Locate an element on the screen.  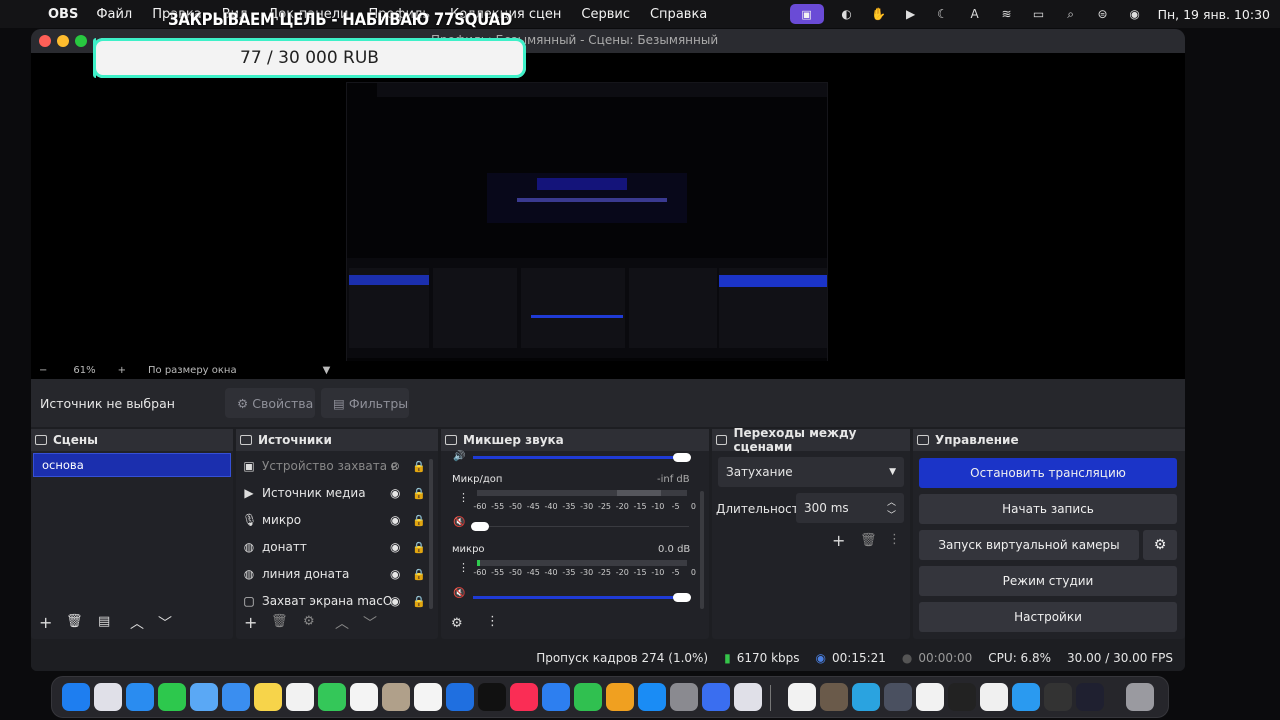
chevron-down-icon: ﹀ is located at coordinates (370, 623).